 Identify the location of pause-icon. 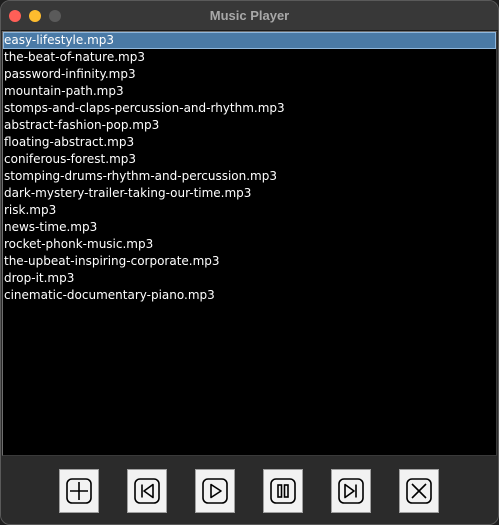
(283, 491).